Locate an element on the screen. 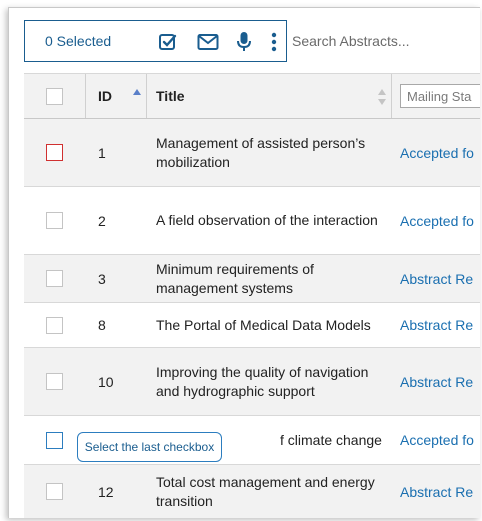  microphone-icon is located at coordinates (244, 42).